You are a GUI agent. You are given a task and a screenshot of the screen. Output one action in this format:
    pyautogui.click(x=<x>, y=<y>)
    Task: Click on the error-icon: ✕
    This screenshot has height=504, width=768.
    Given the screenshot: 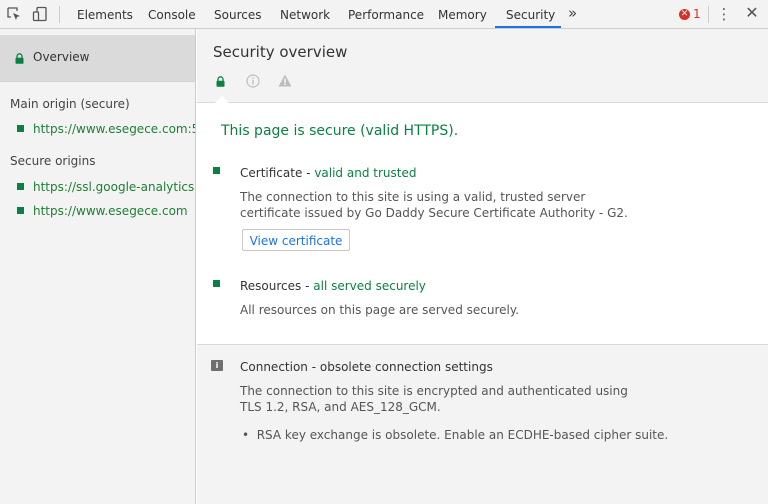 What is the action you would take?
    pyautogui.click(x=684, y=14)
    